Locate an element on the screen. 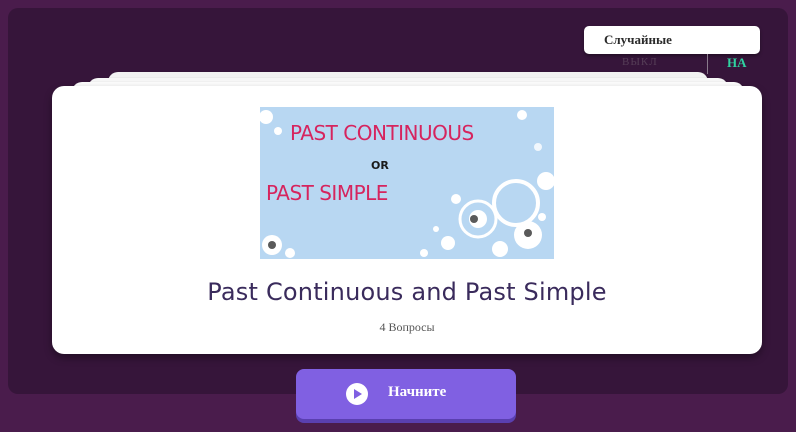  random-toggle: Случайные is located at coordinates (672, 40).